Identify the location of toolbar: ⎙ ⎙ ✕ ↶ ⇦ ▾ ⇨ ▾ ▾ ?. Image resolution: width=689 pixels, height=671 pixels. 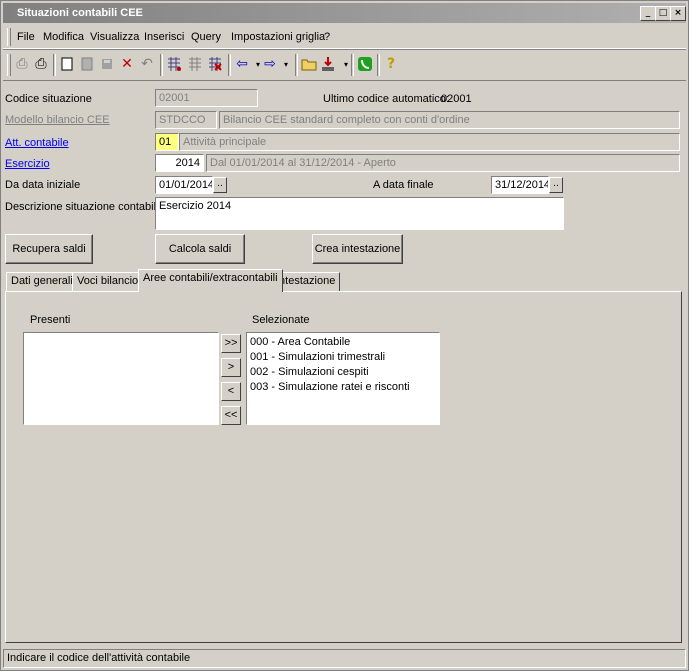
(344, 65).